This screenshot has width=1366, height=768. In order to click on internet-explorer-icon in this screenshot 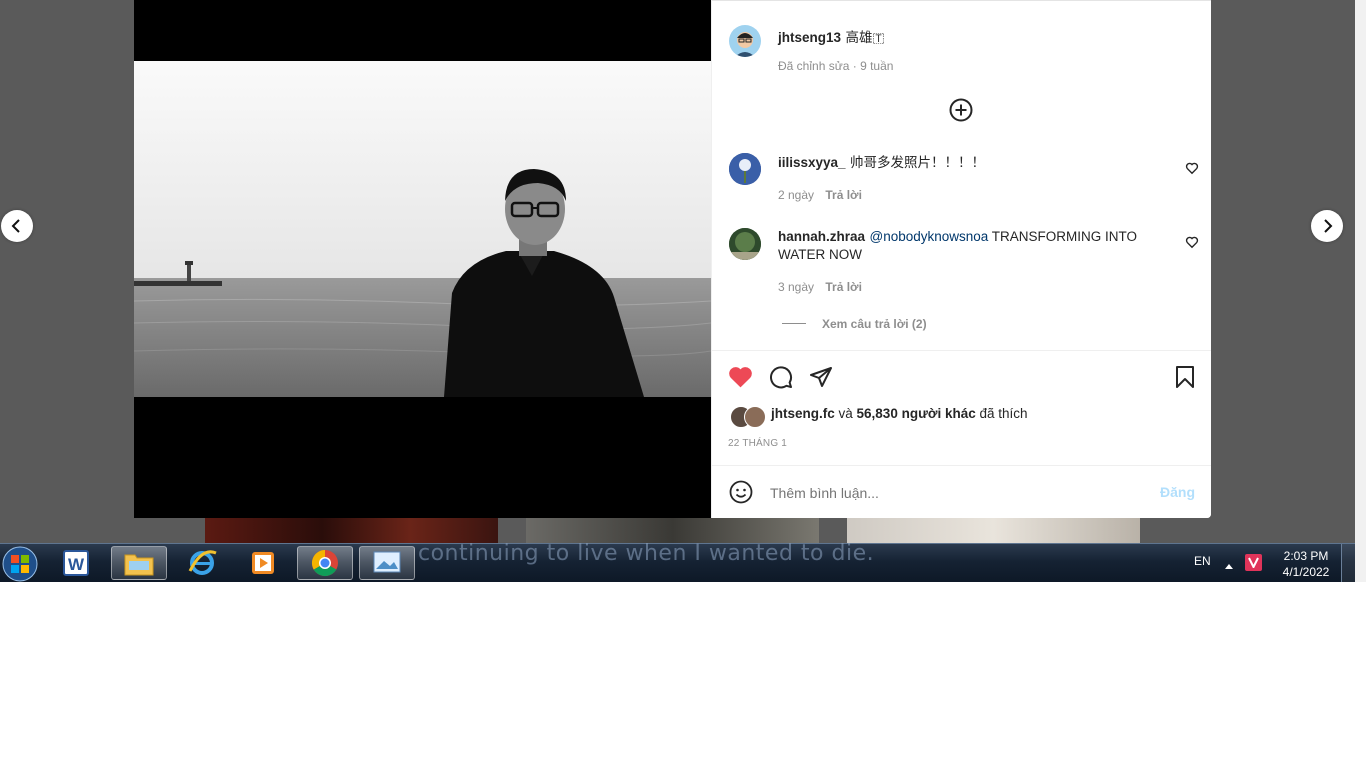, I will do `click(202, 562)`.